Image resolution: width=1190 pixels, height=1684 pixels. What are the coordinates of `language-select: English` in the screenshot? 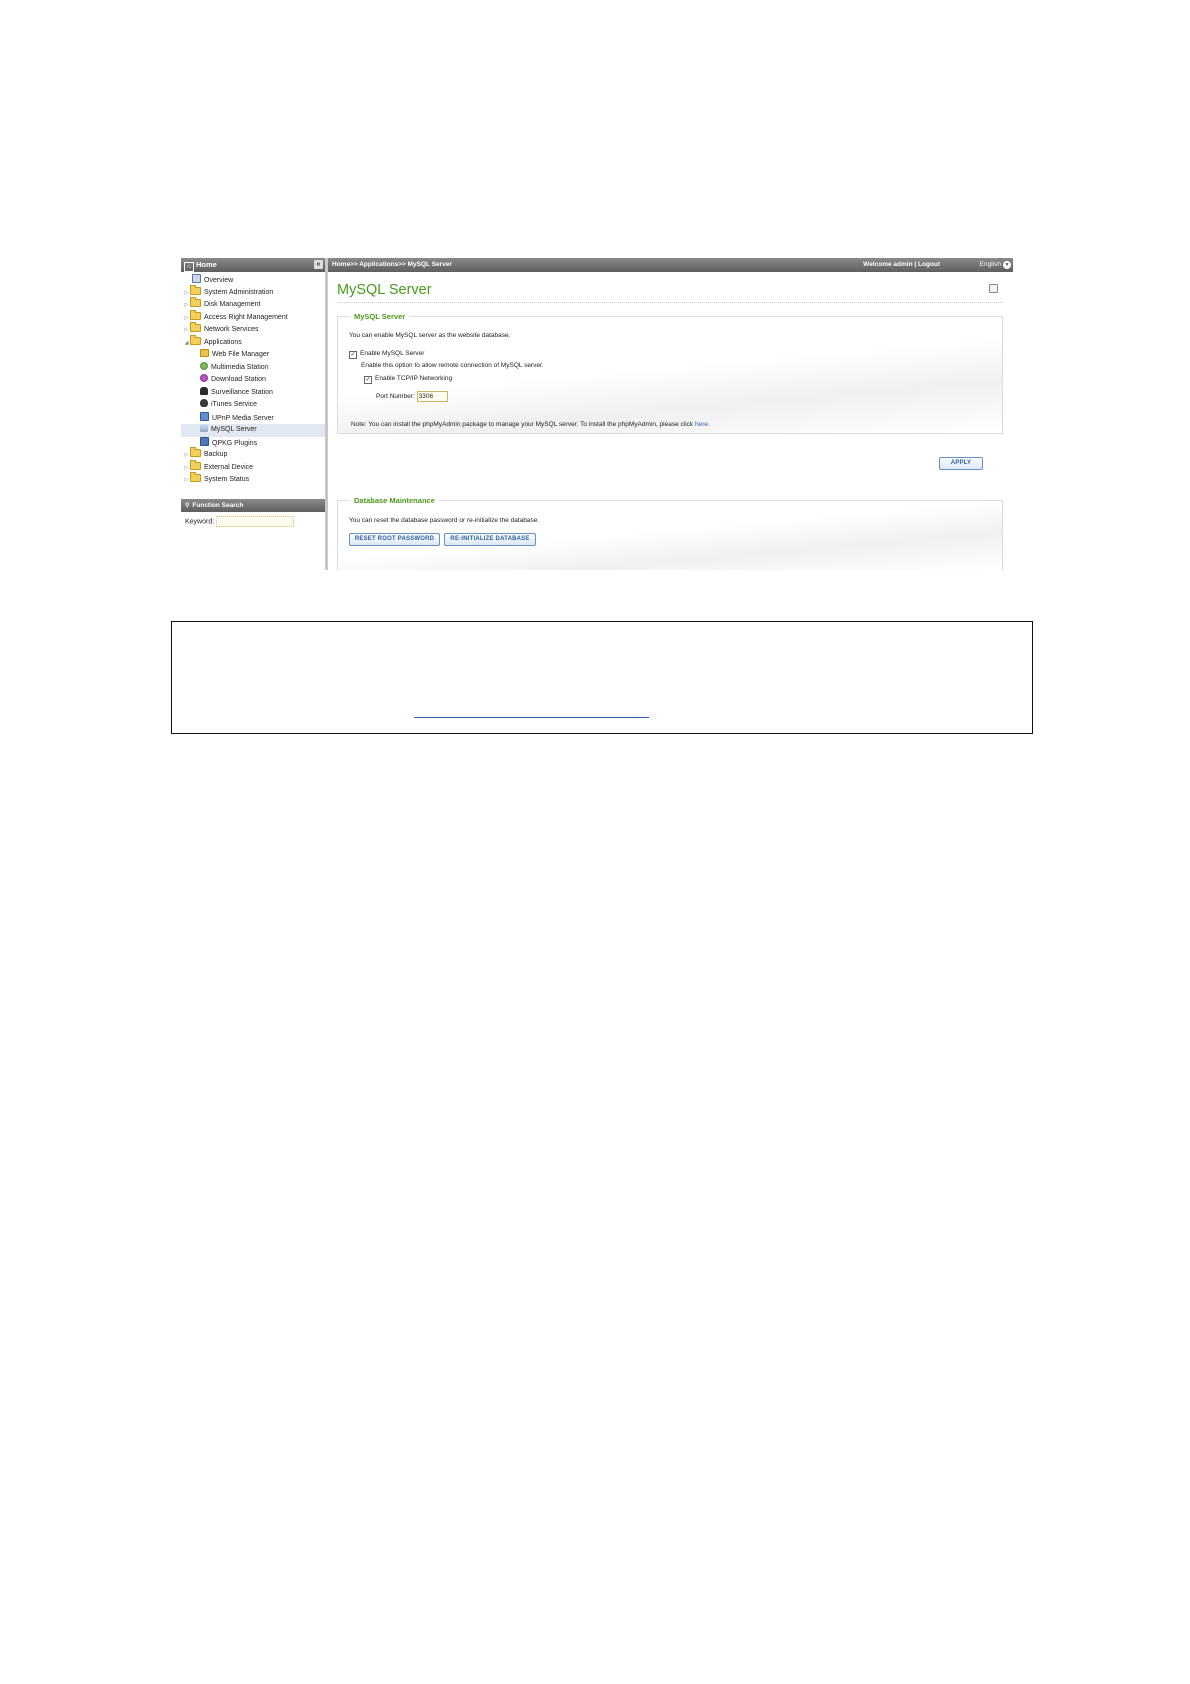 It's located at (990, 265).